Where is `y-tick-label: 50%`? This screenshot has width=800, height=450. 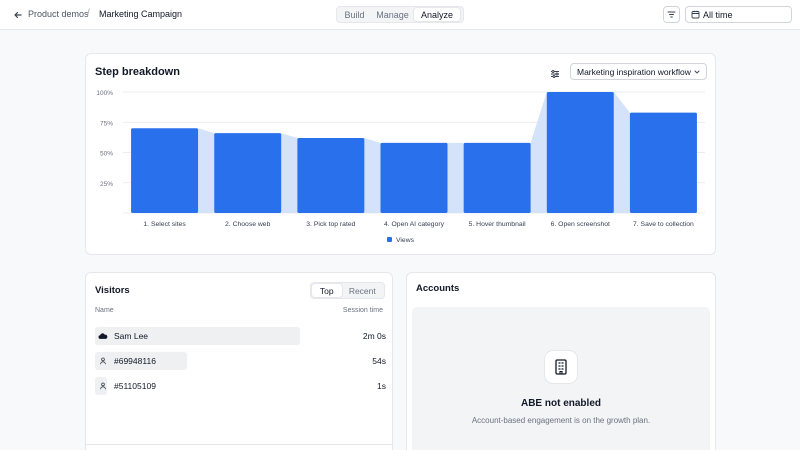 y-tick-label: 50% is located at coordinates (106, 154).